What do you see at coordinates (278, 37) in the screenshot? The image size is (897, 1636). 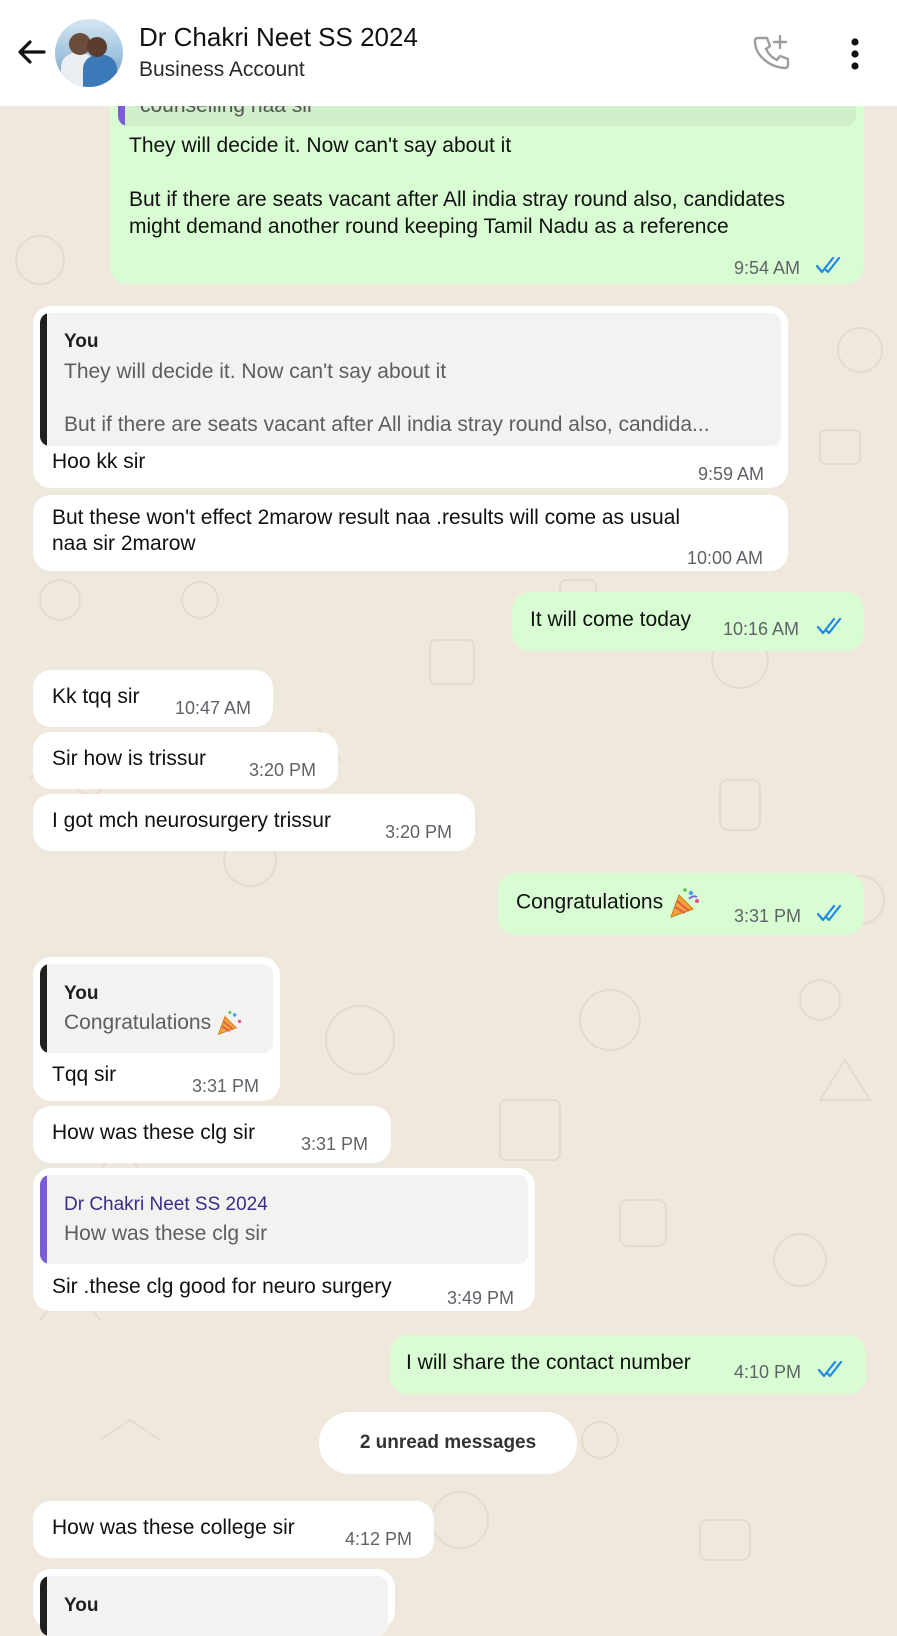 I see `page-title: Dr Chakri Neet SS 2024` at bounding box center [278, 37].